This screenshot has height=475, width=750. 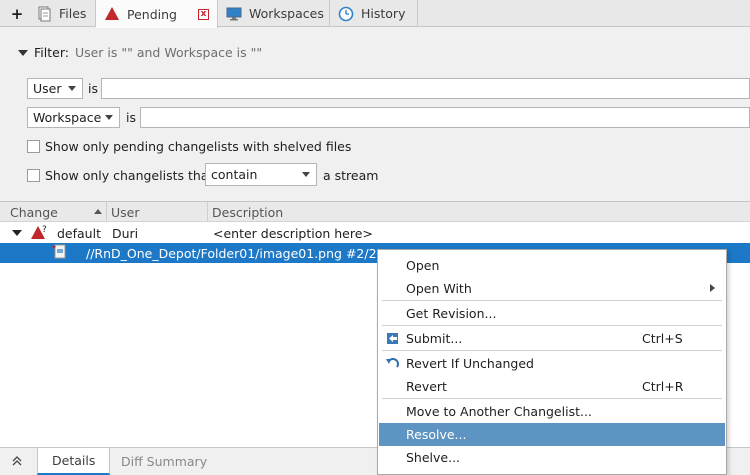 I want to click on tab-details-label: Details, so click(x=74, y=460).